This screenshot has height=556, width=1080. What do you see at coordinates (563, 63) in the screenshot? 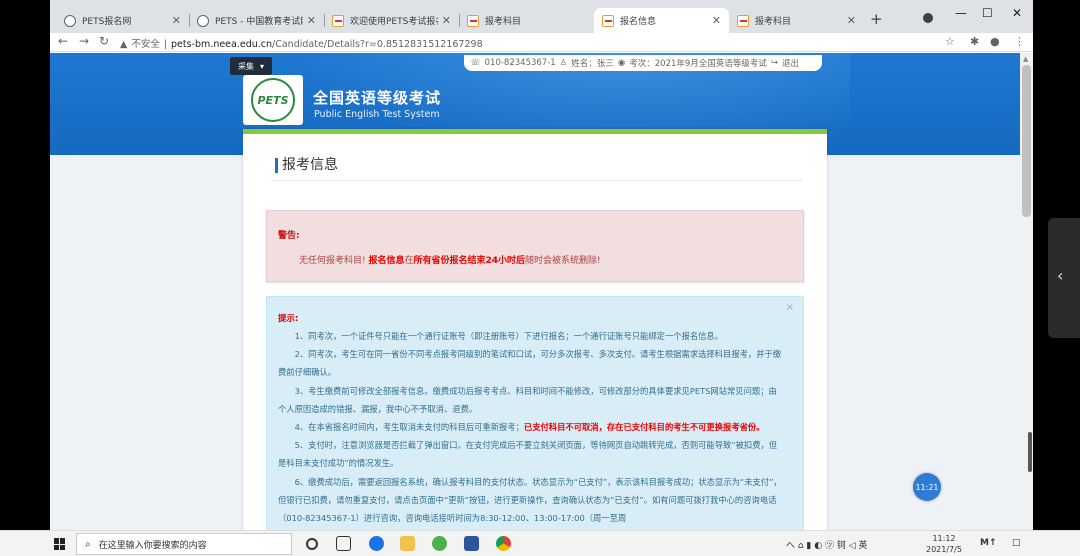
I see `user-icon: ♙` at bounding box center [563, 63].